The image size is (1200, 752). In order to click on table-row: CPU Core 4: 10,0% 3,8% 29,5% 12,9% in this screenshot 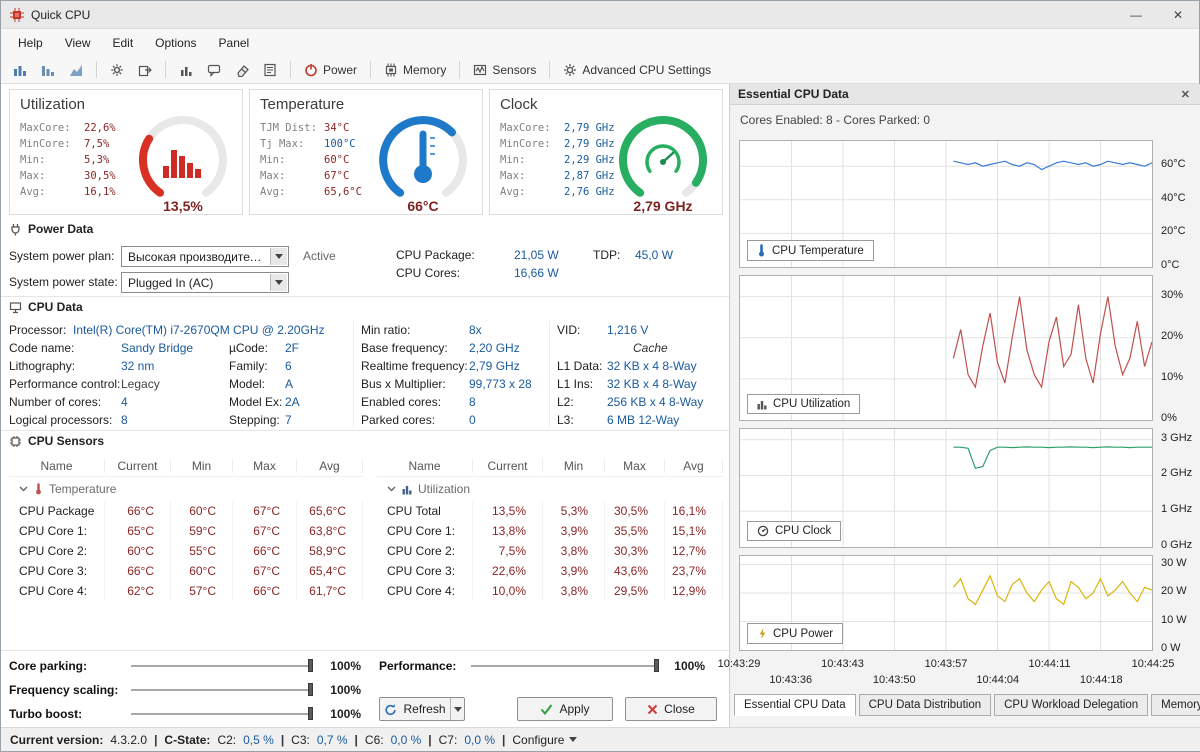, I will do `click(550, 591)`.